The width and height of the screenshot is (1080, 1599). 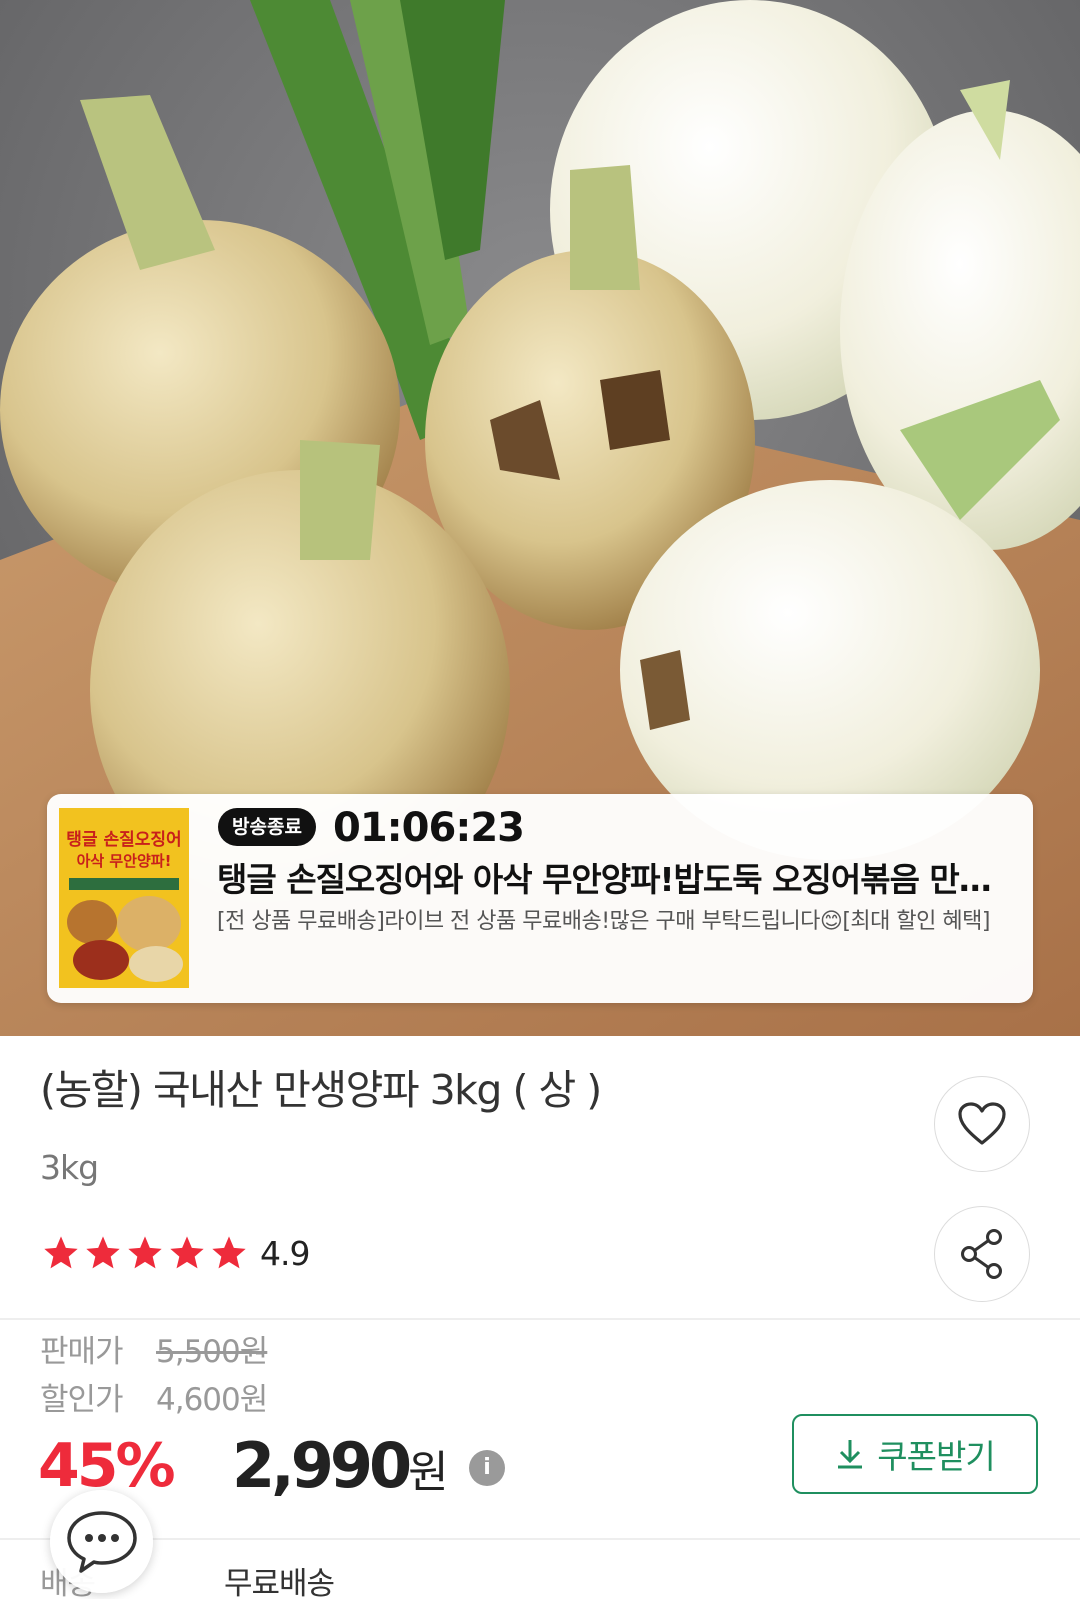 What do you see at coordinates (322, 1465) in the screenshot?
I see `final-price-amount: 2,990` at bounding box center [322, 1465].